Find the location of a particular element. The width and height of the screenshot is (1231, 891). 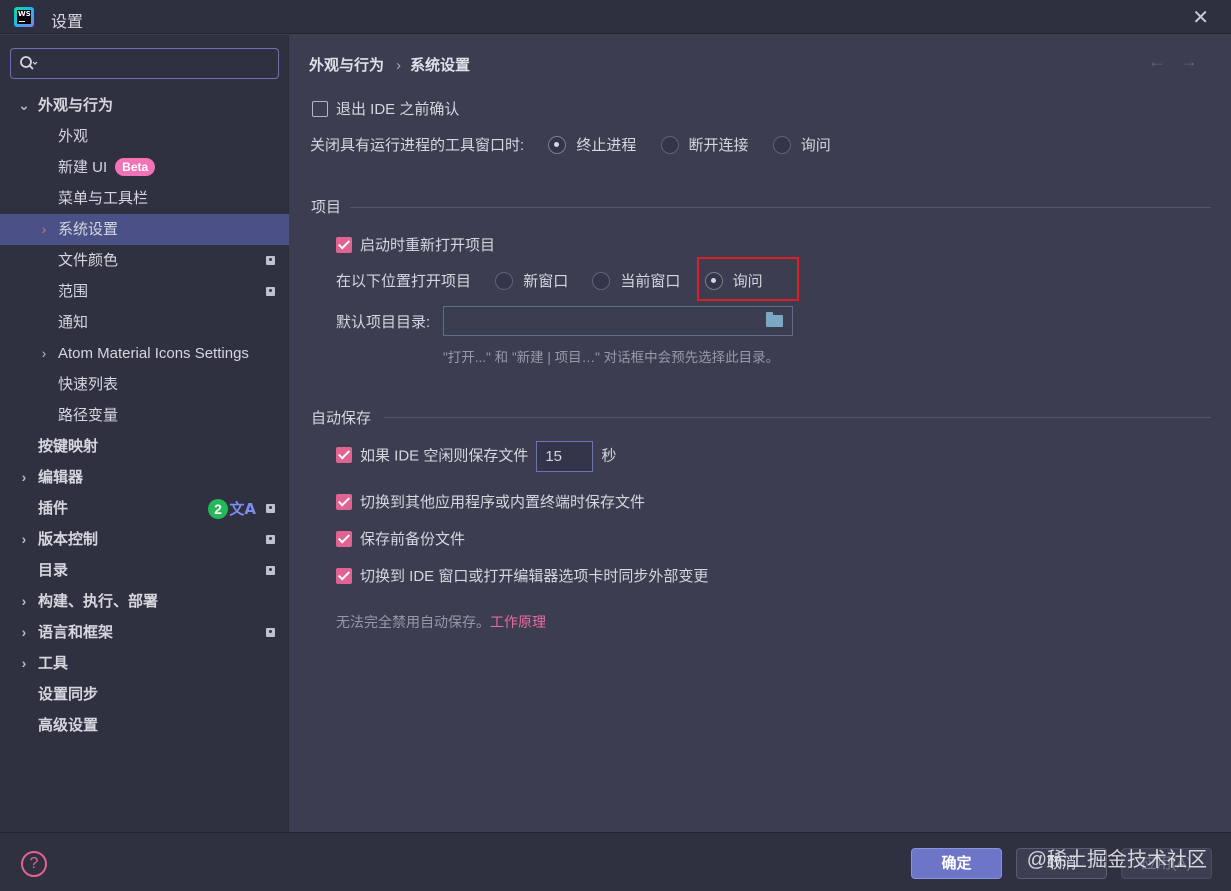

sidebar-item-languages-frameworks: › 语言和框架 is located at coordinates (144, 632).